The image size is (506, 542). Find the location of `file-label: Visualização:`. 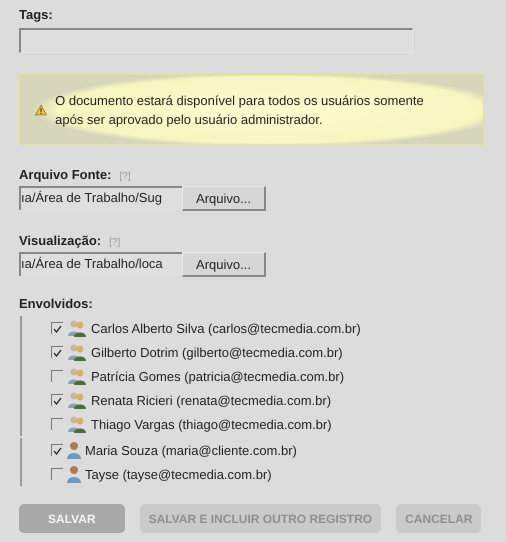

file-label: Visualização: is located at coordinates (60, 240).